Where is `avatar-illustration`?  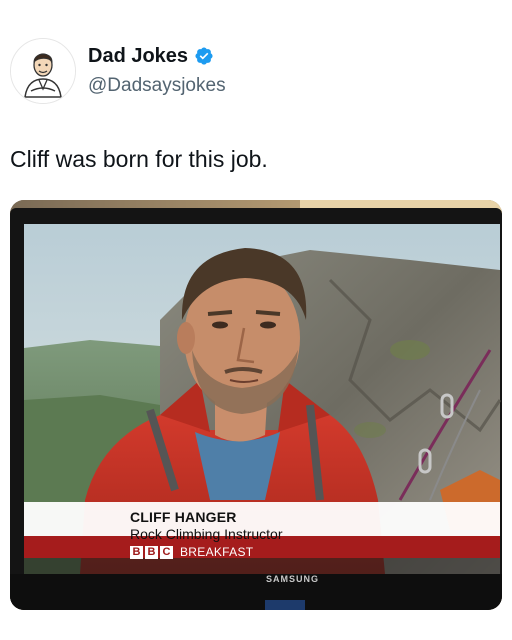 avatar-illustration is located at coordinates (43, 71).